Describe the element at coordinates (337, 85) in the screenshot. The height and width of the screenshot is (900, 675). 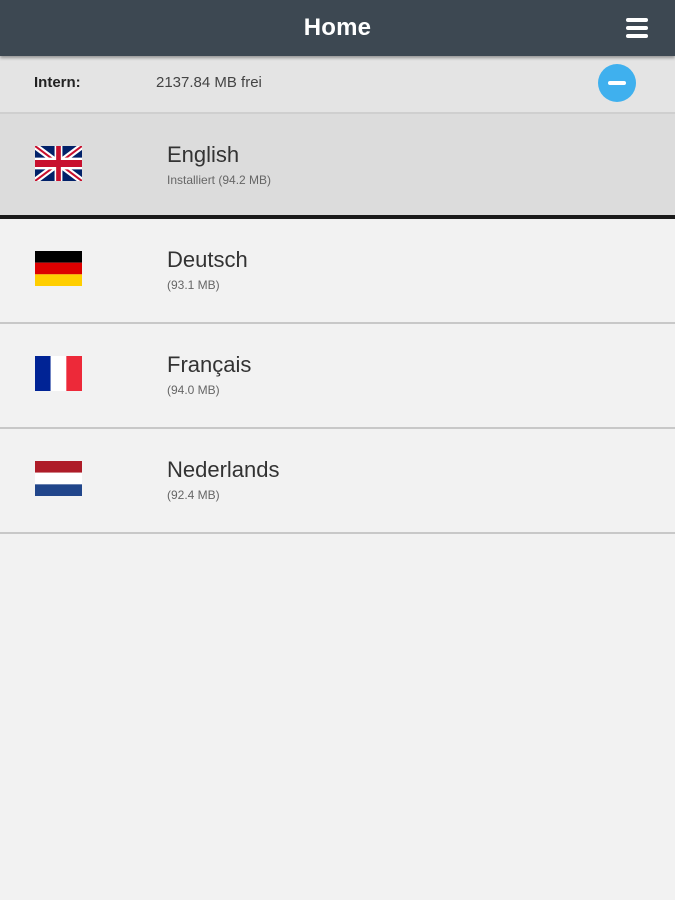
I see `storage-info-bar: Intern: 2137.84 MB frei` at that location.